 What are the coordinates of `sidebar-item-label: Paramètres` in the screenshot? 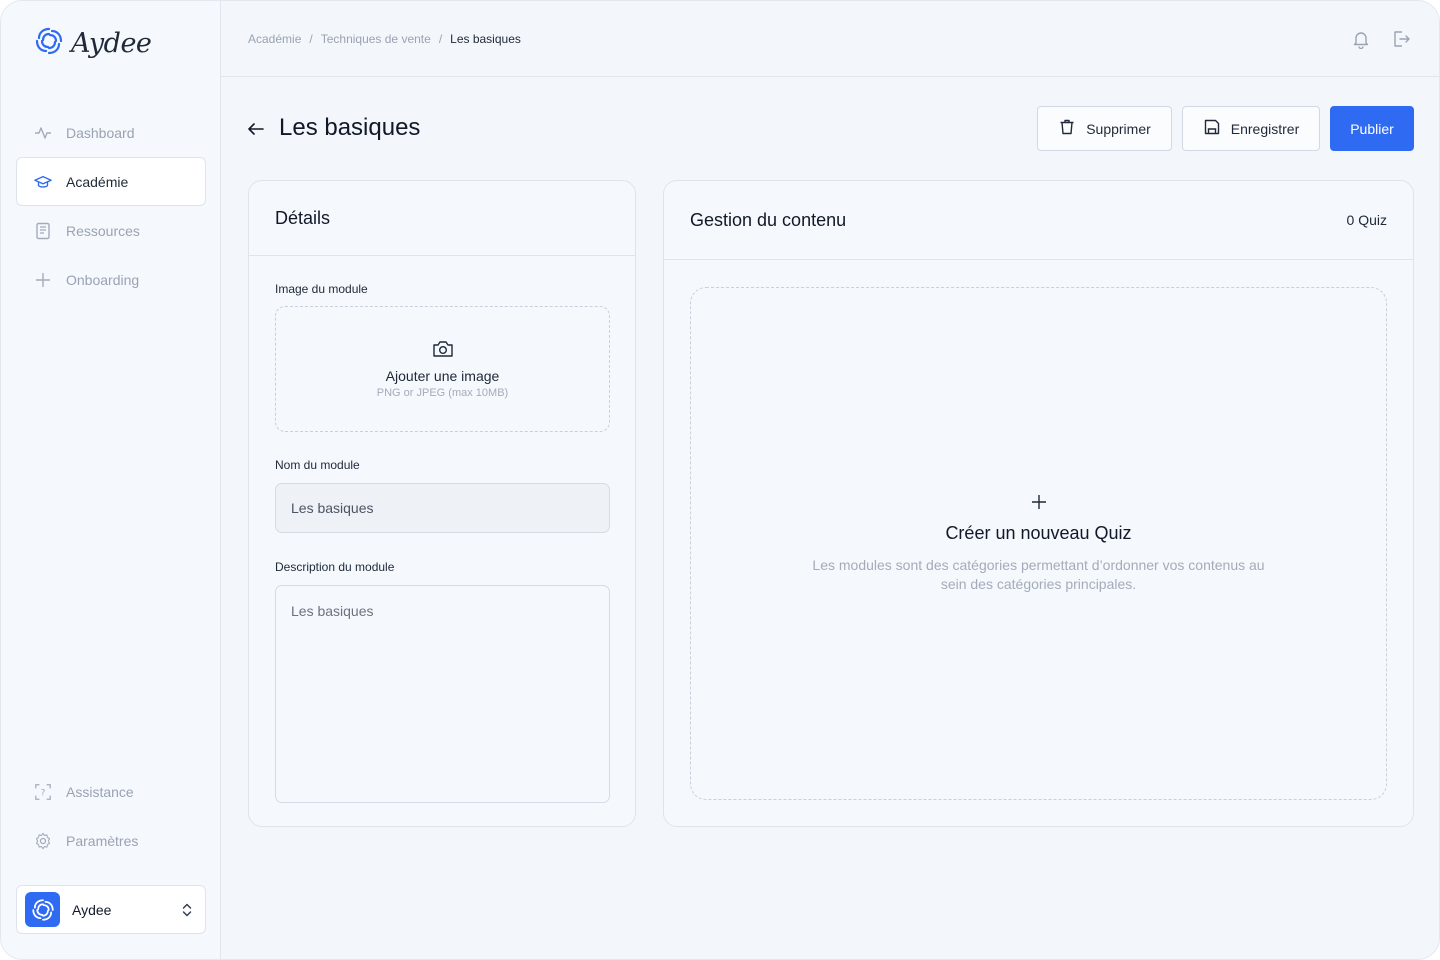 It's located at (102, 840).